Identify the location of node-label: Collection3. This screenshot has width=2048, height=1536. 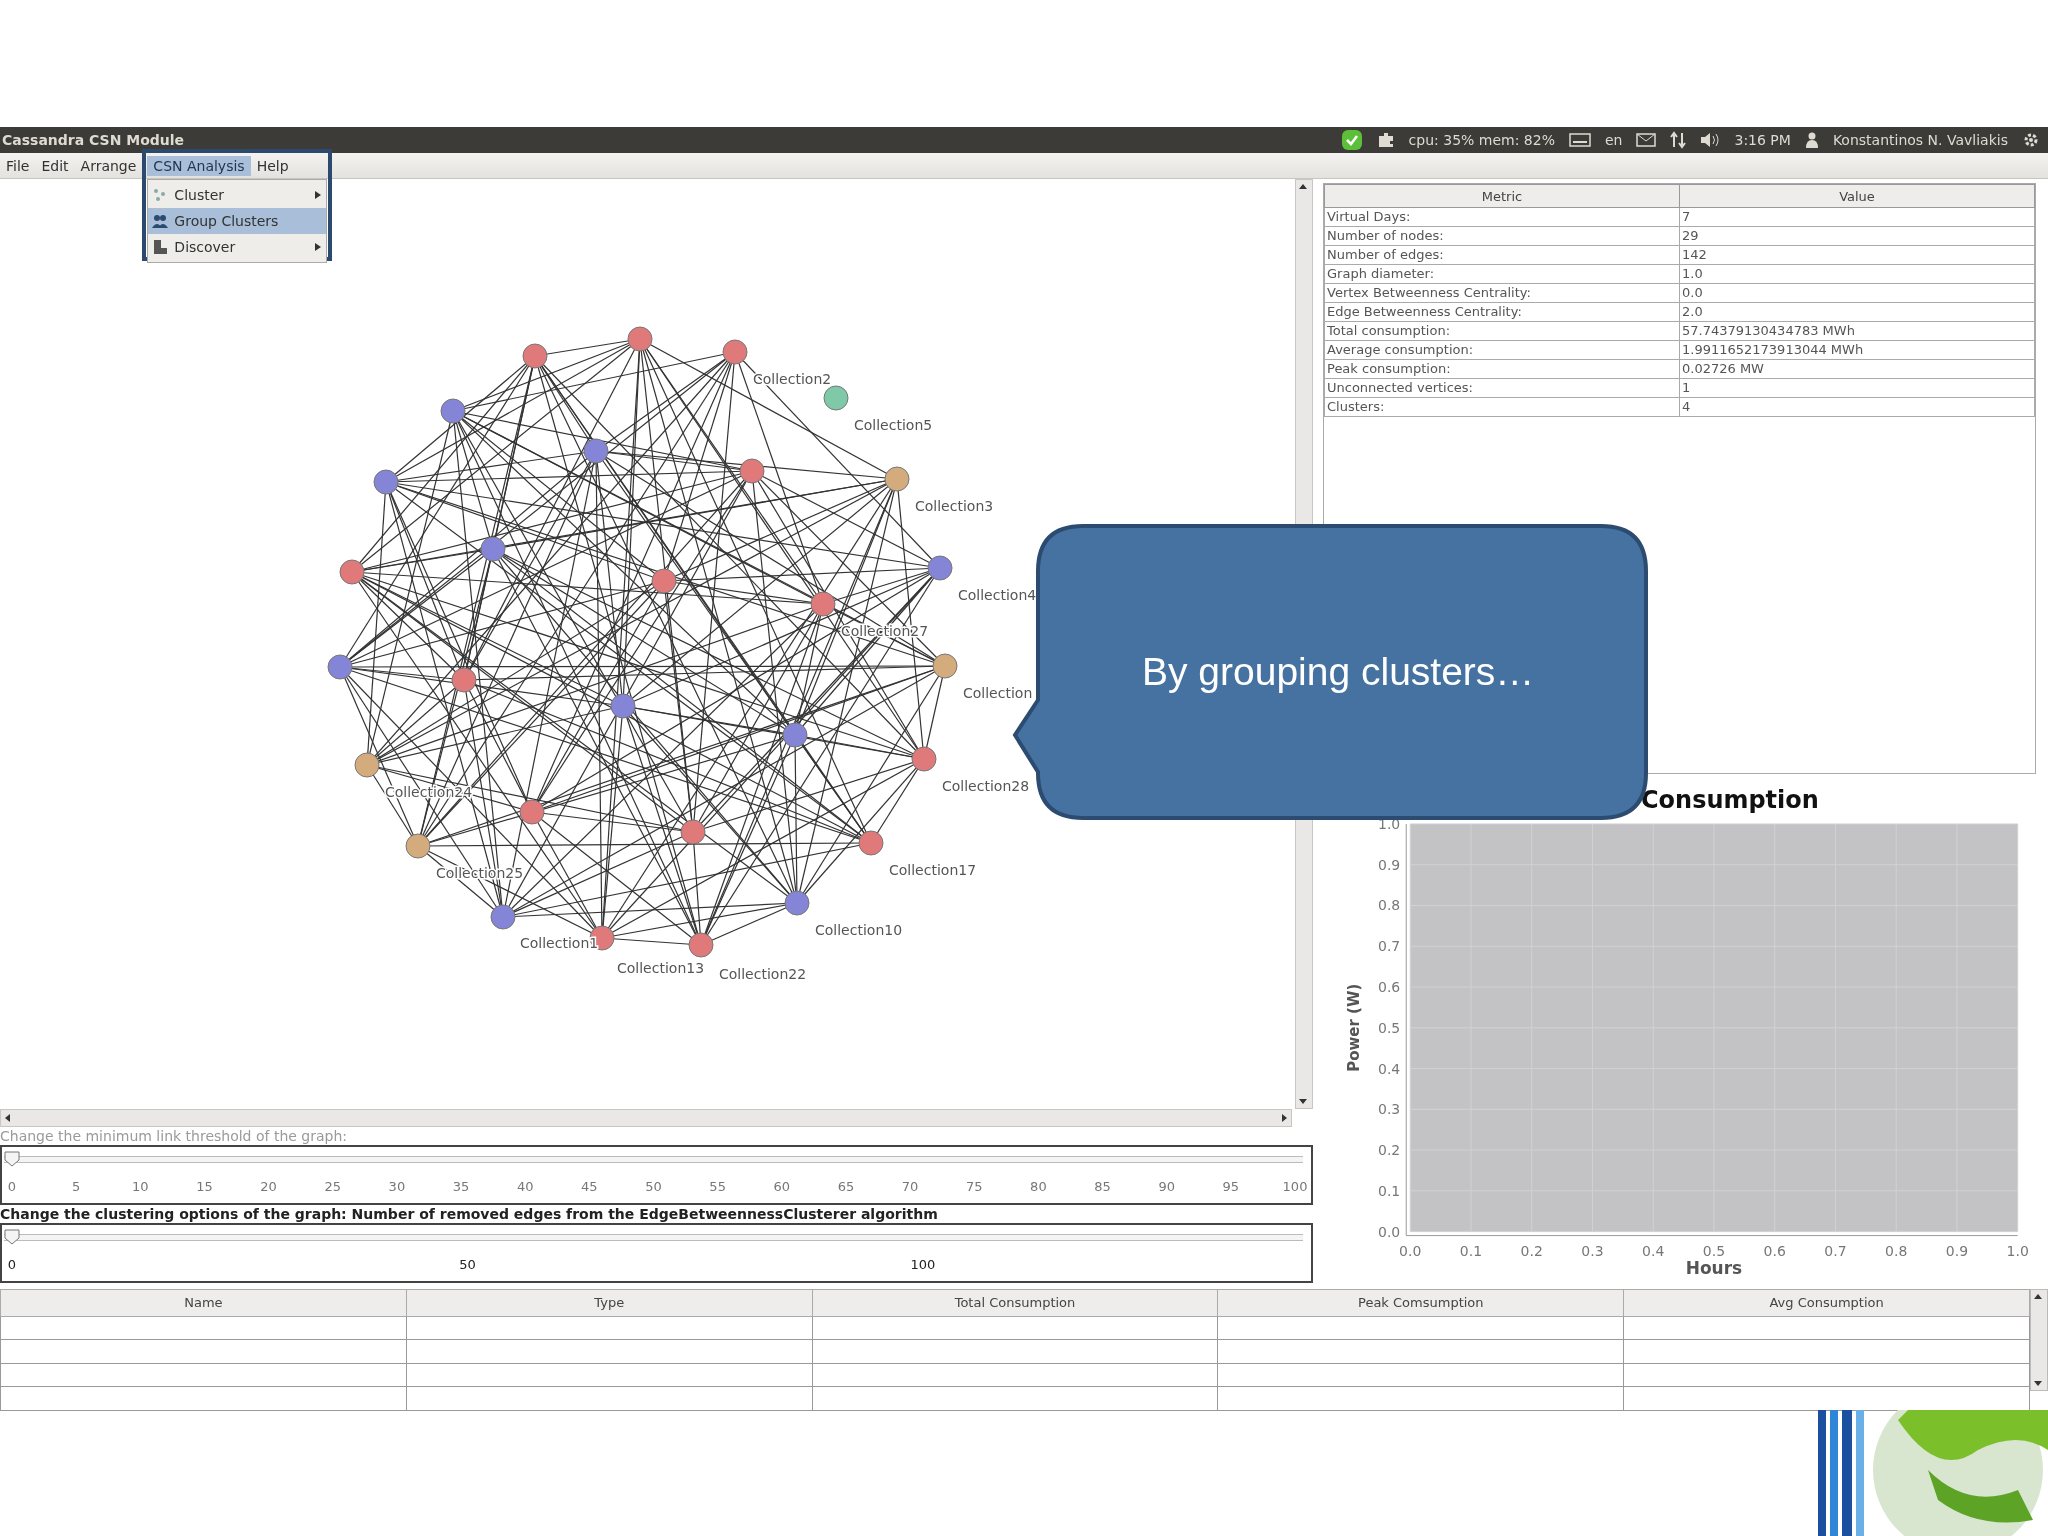
(954, 506).